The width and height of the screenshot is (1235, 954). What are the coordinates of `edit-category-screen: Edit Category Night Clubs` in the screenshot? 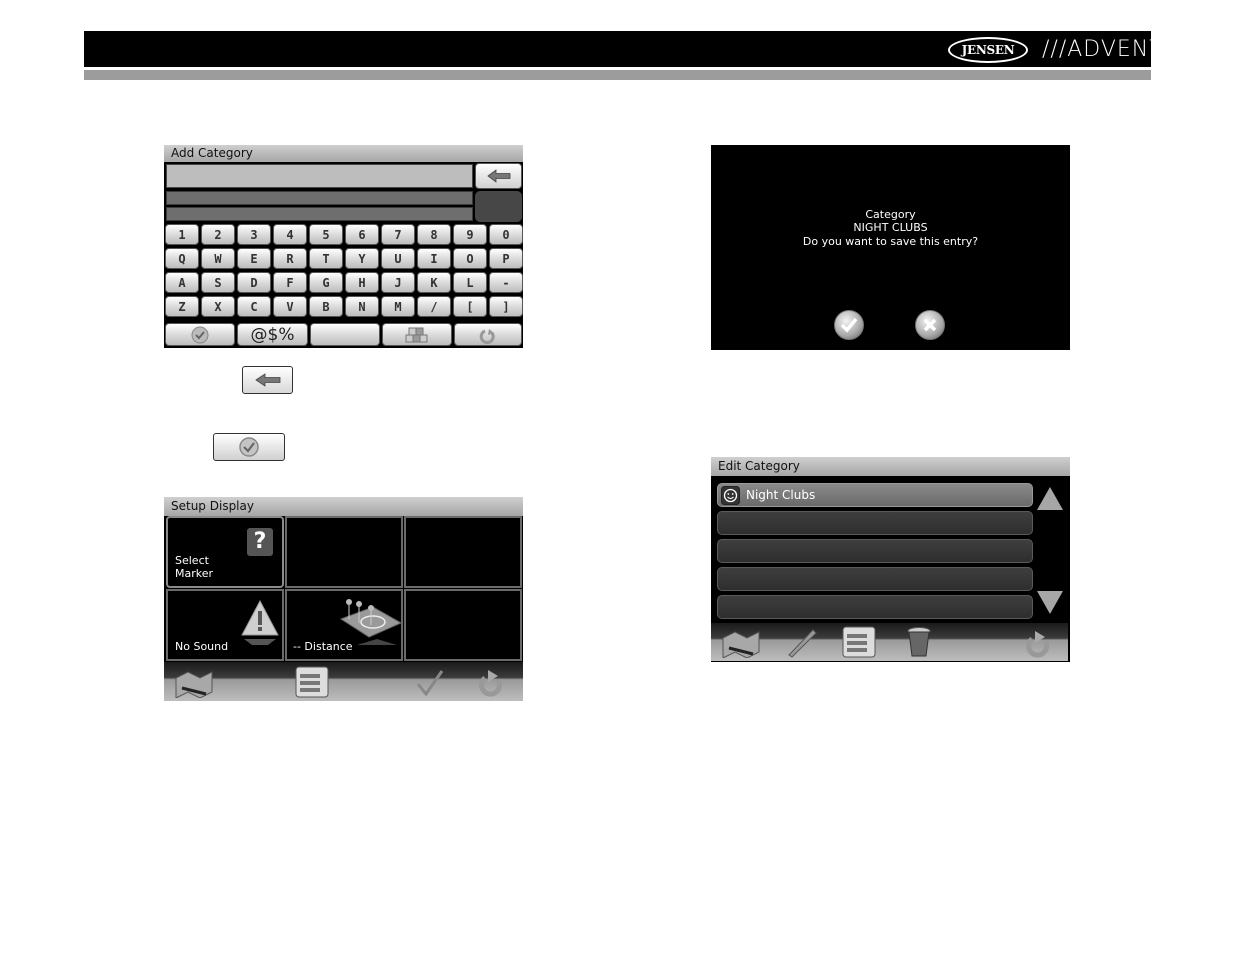 It's located at (890, 559).